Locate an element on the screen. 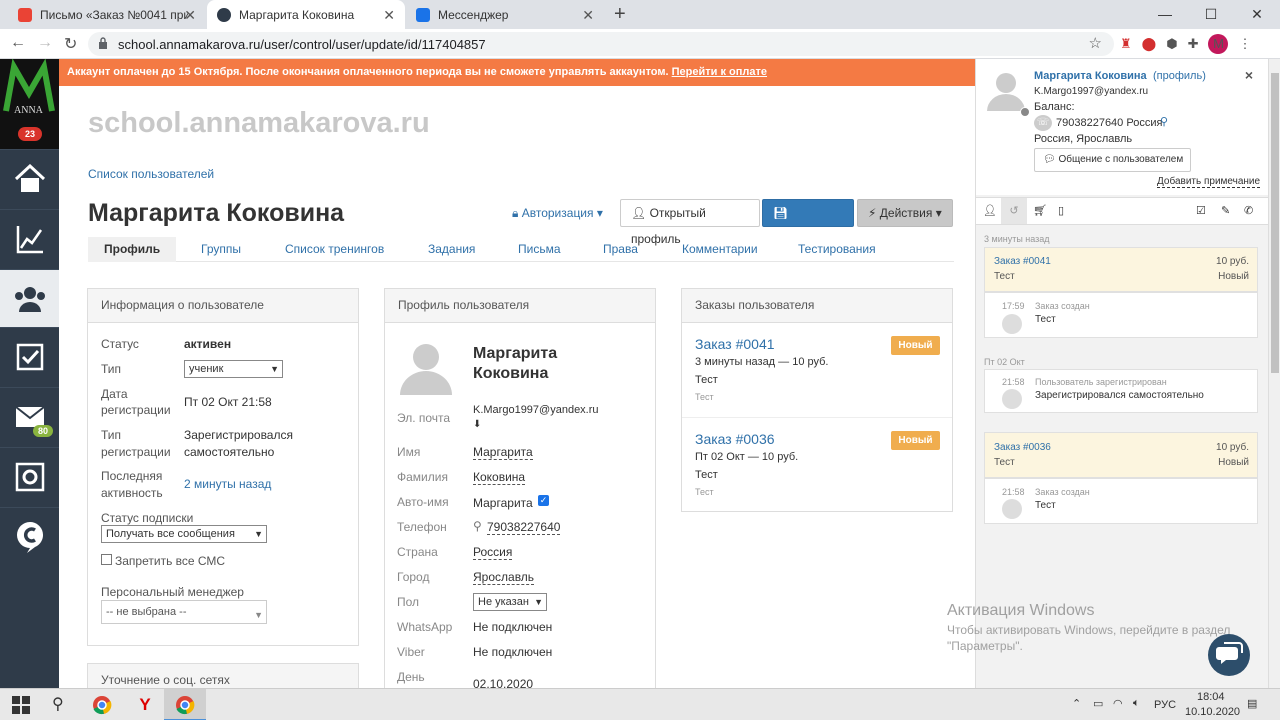 The image size is (1280, 720). windows-start-icon is located at coordinates (21, 705).